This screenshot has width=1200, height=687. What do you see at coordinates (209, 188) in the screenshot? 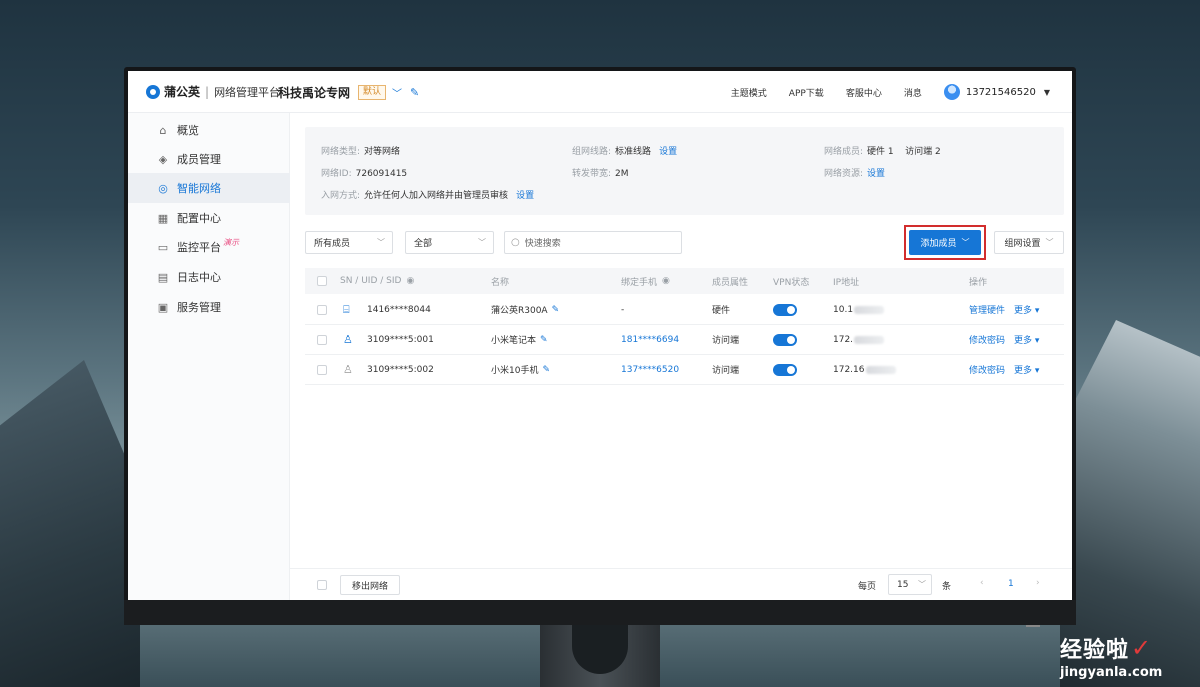
I see `sidebar-item-smart-network: ◎ 智能网络` at bounding box center [209, 188].